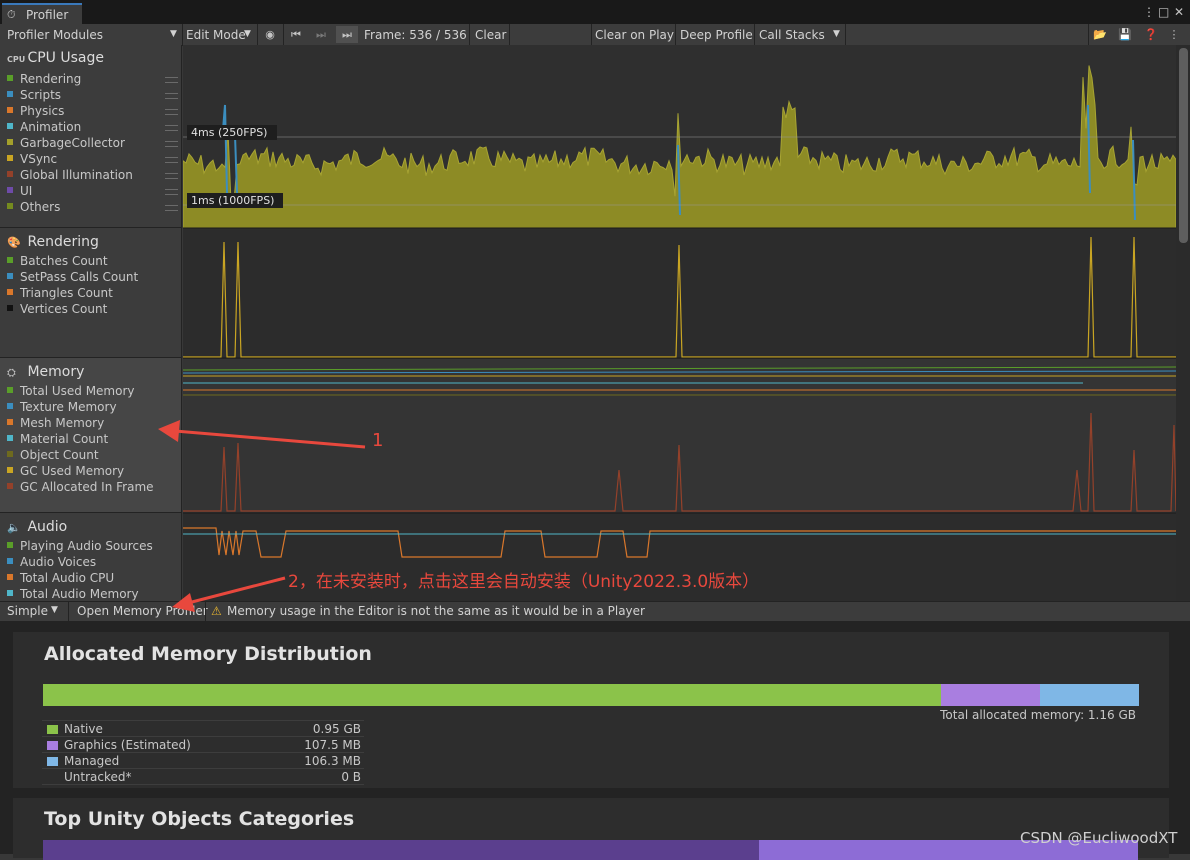  I want to click on annotation-label-1: 1, so click(378, 440).